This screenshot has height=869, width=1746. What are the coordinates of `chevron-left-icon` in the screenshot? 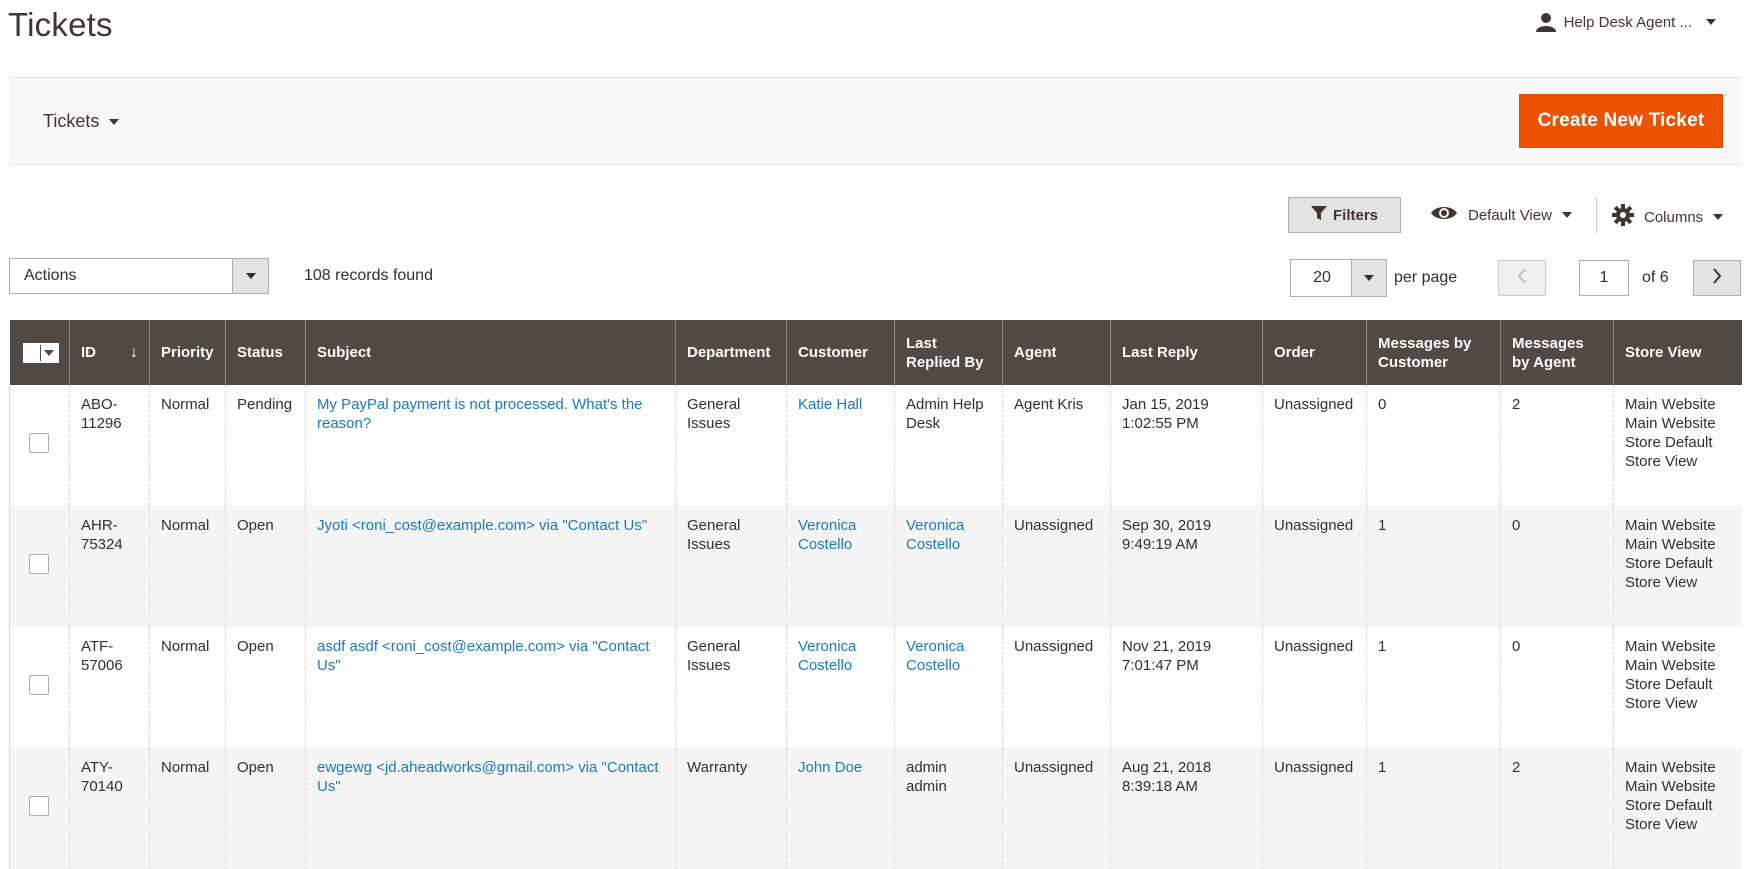 It's located at (1522, 278).